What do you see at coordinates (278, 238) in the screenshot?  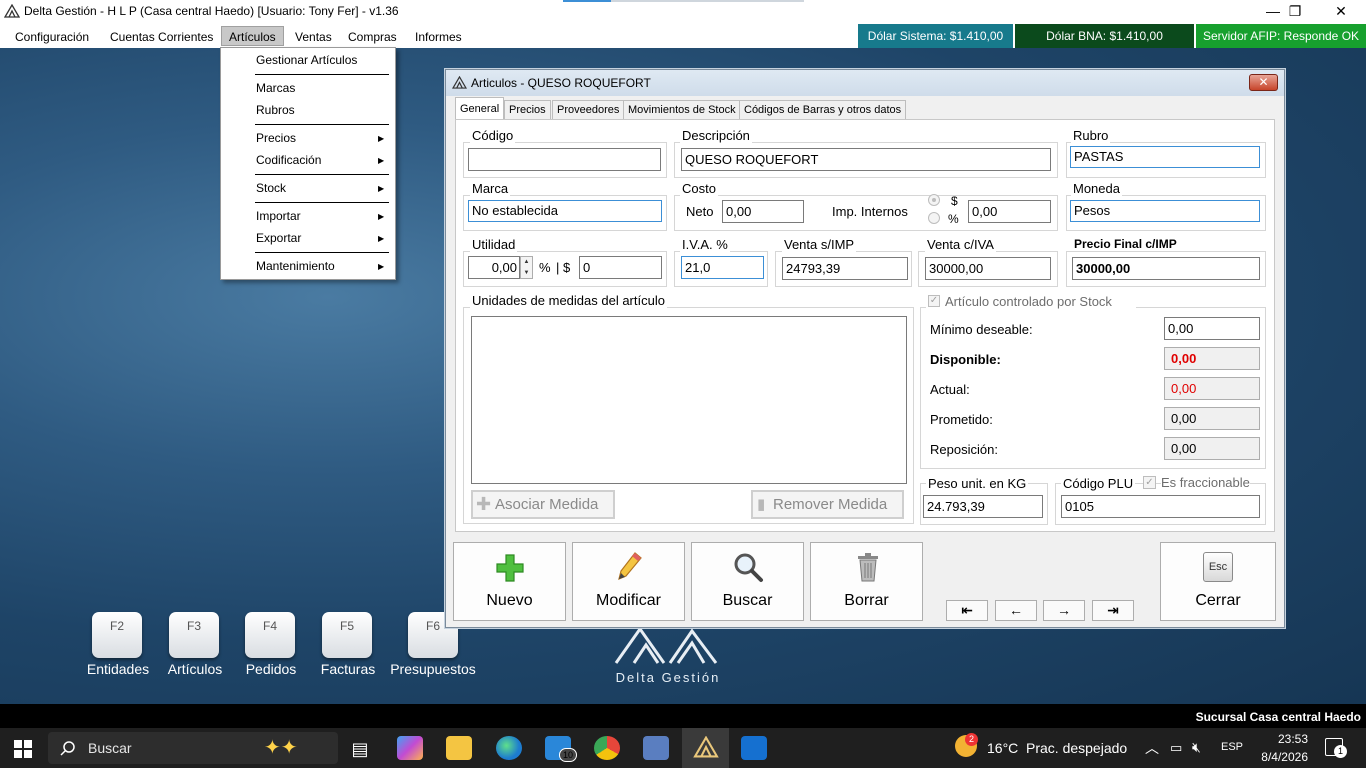 I see `menu-exportar: Exportar` at bounding box center [278, 238].